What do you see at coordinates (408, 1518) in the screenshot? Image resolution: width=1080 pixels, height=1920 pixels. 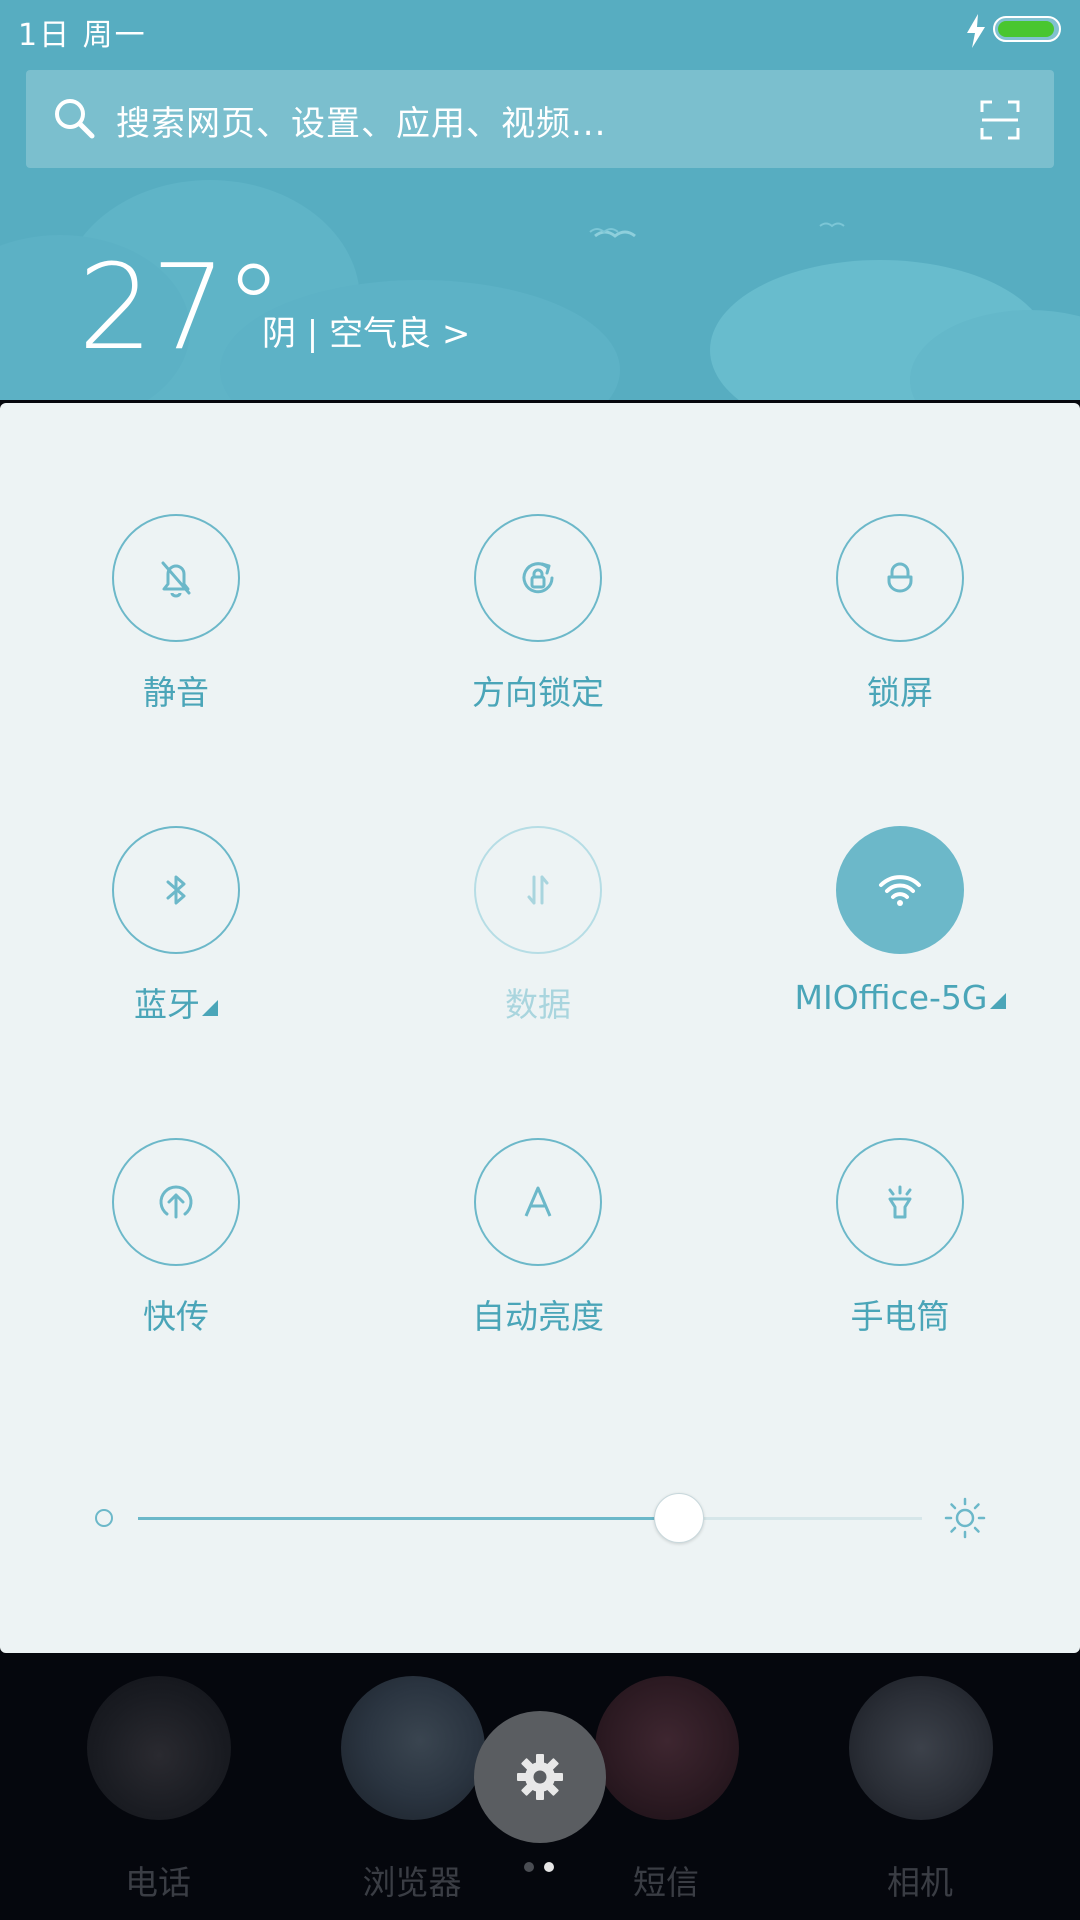 I see `brightness-fill` at bounding box center [408, 1518].